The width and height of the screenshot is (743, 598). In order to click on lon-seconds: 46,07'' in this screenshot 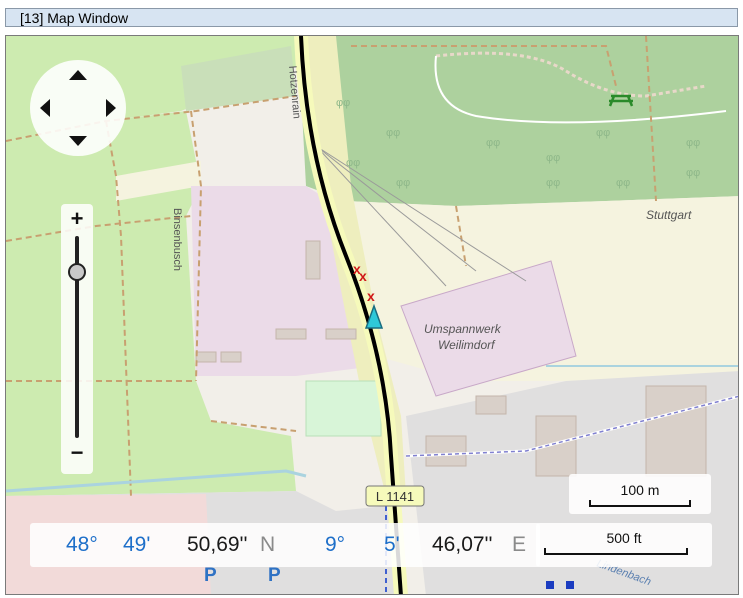, I will do `click(462, 544)`.